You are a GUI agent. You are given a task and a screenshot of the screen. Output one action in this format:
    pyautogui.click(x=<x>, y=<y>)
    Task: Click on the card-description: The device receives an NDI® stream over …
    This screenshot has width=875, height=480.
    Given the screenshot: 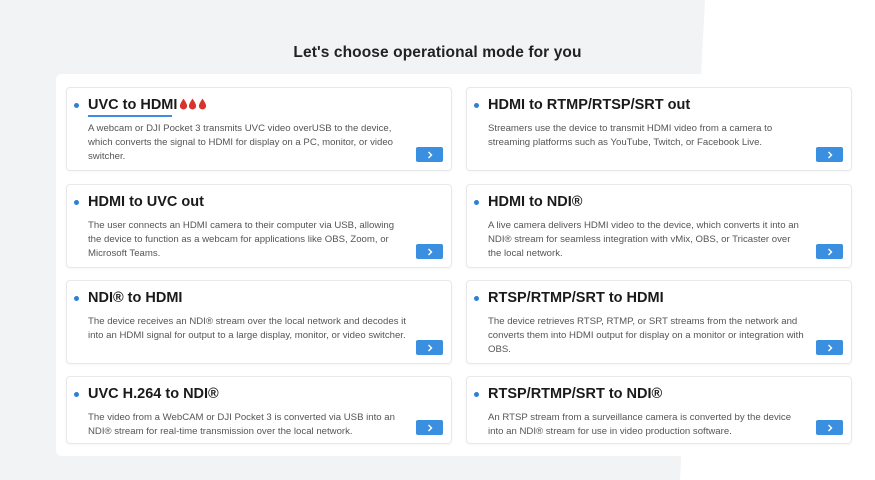 What is the action you would take?
    pyautogui.click(x=247, y=329)
    